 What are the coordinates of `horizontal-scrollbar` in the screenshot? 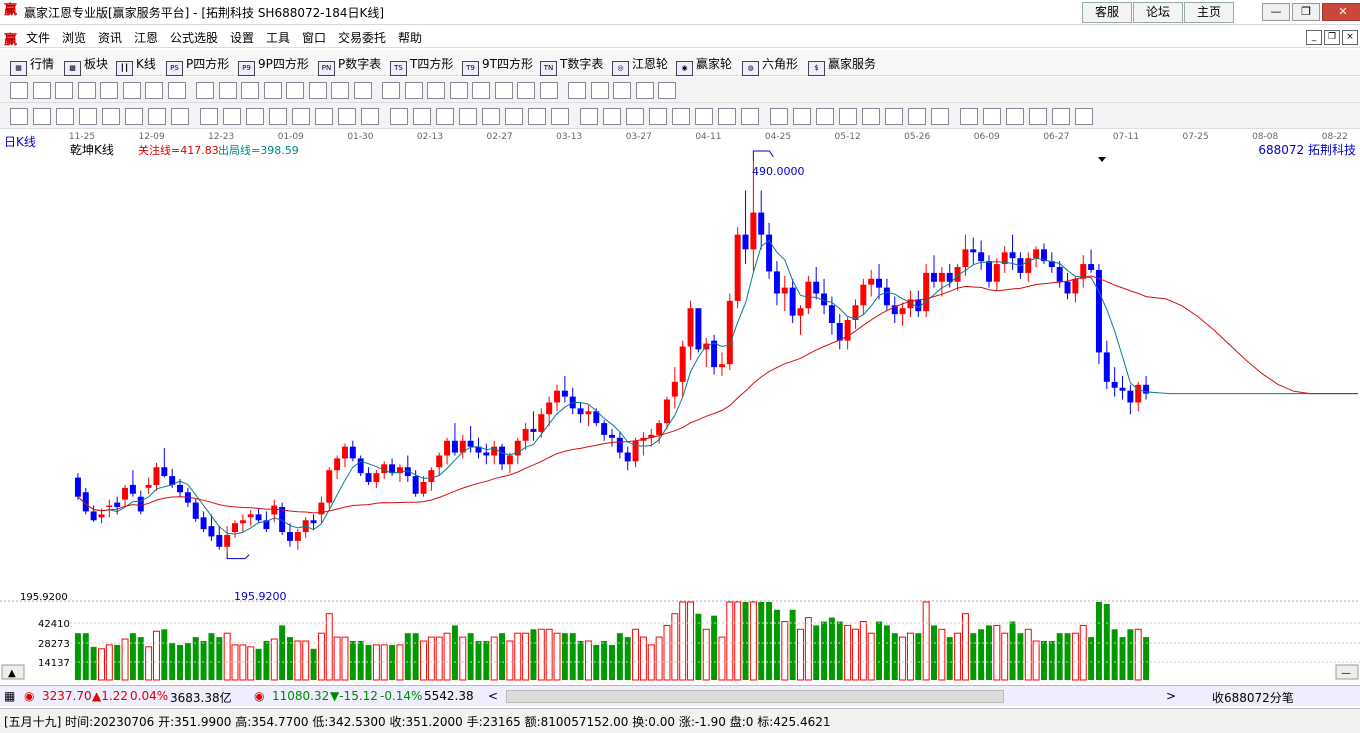 It's located at (755, 696).